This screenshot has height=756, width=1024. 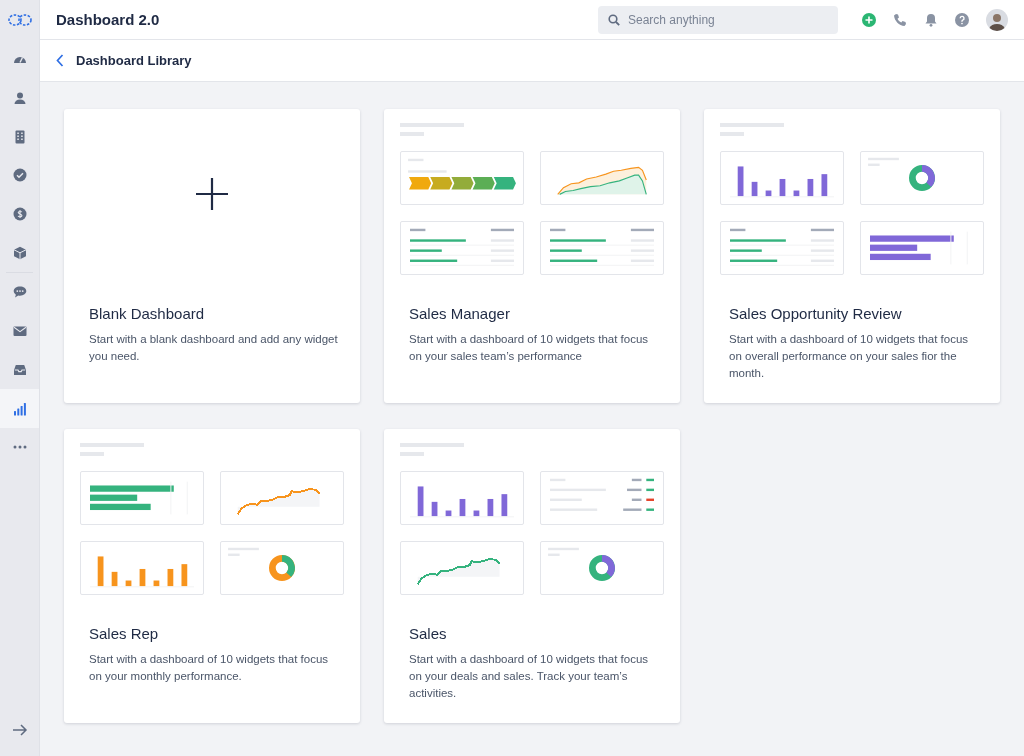 I want to click on card-title: Blank Dashboard, so click(x=147, y=313).